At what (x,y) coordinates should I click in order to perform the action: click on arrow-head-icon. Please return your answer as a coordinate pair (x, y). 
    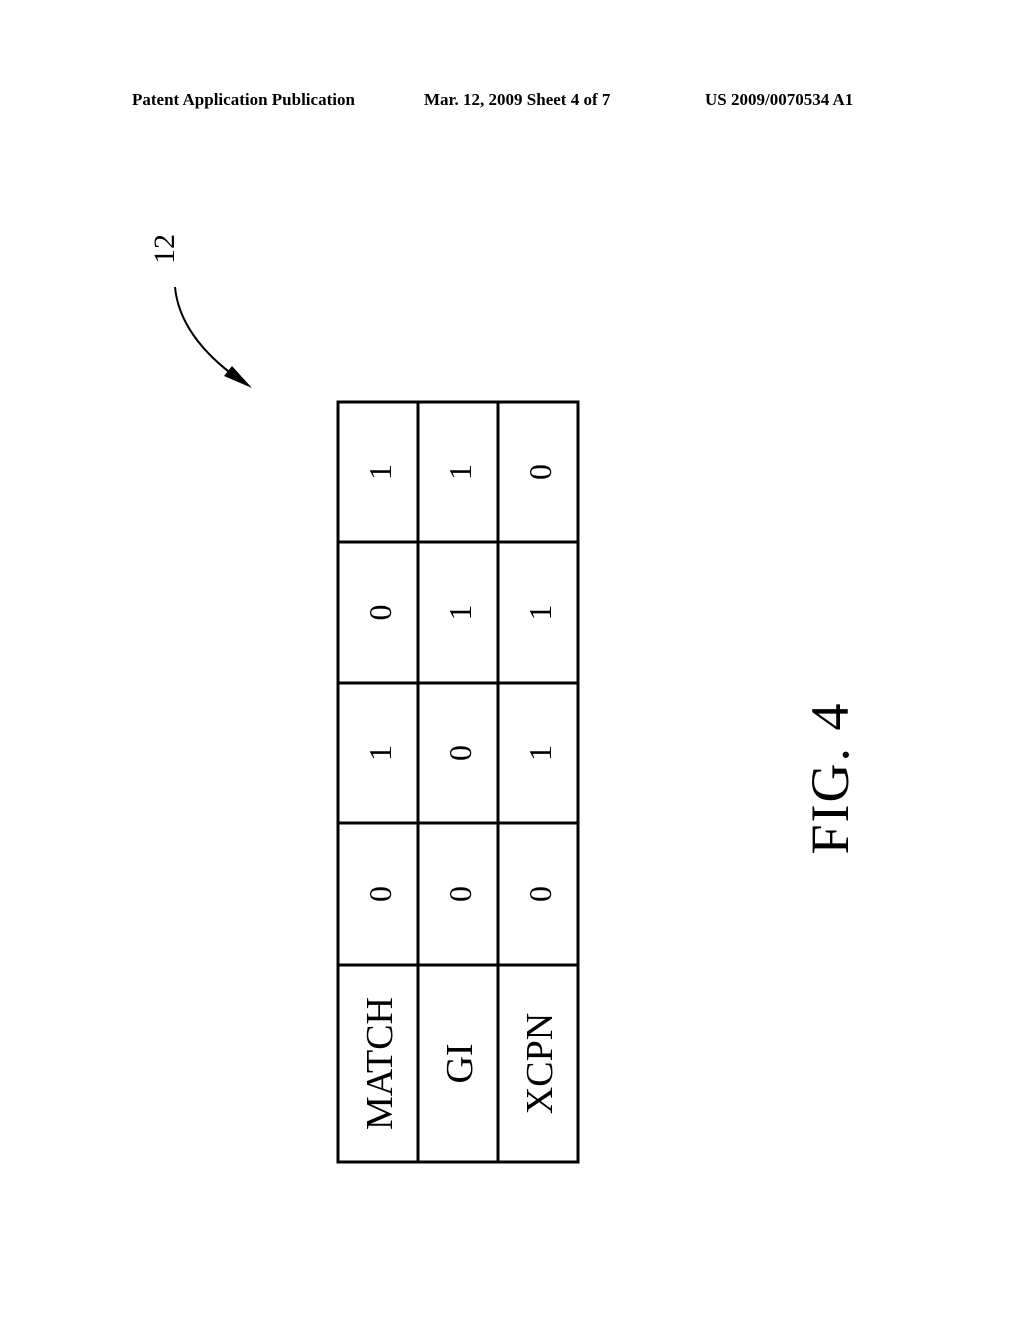
    Looking at the image, I should click on (238, 377).